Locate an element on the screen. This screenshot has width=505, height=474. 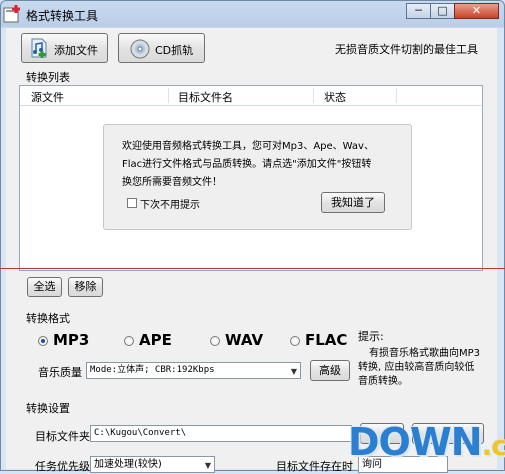
remove-label: 移除 is located at coordinates (85, 286).